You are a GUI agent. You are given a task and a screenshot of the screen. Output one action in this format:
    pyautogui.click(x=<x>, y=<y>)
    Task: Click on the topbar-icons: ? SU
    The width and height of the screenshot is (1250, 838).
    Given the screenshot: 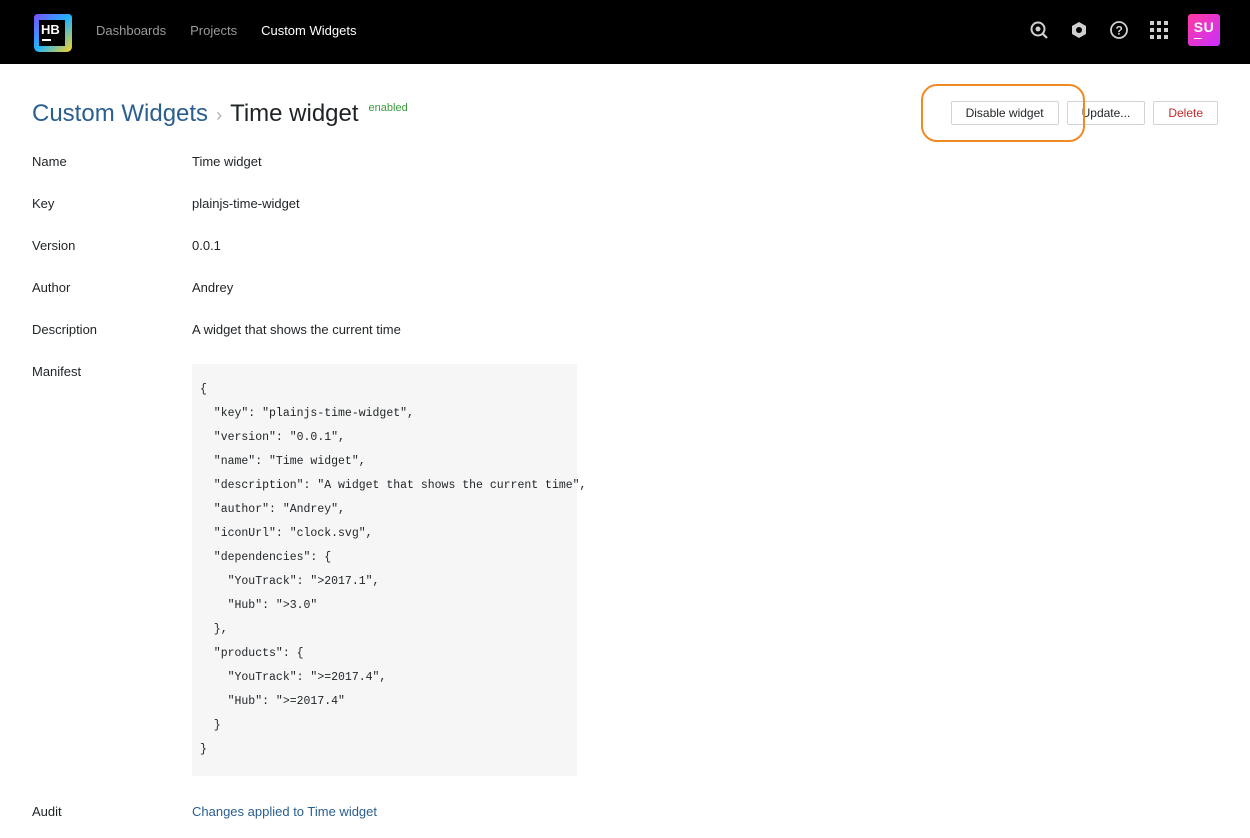 What is the action you would take?
    pyautogui.click(x=1115, y=30)
    